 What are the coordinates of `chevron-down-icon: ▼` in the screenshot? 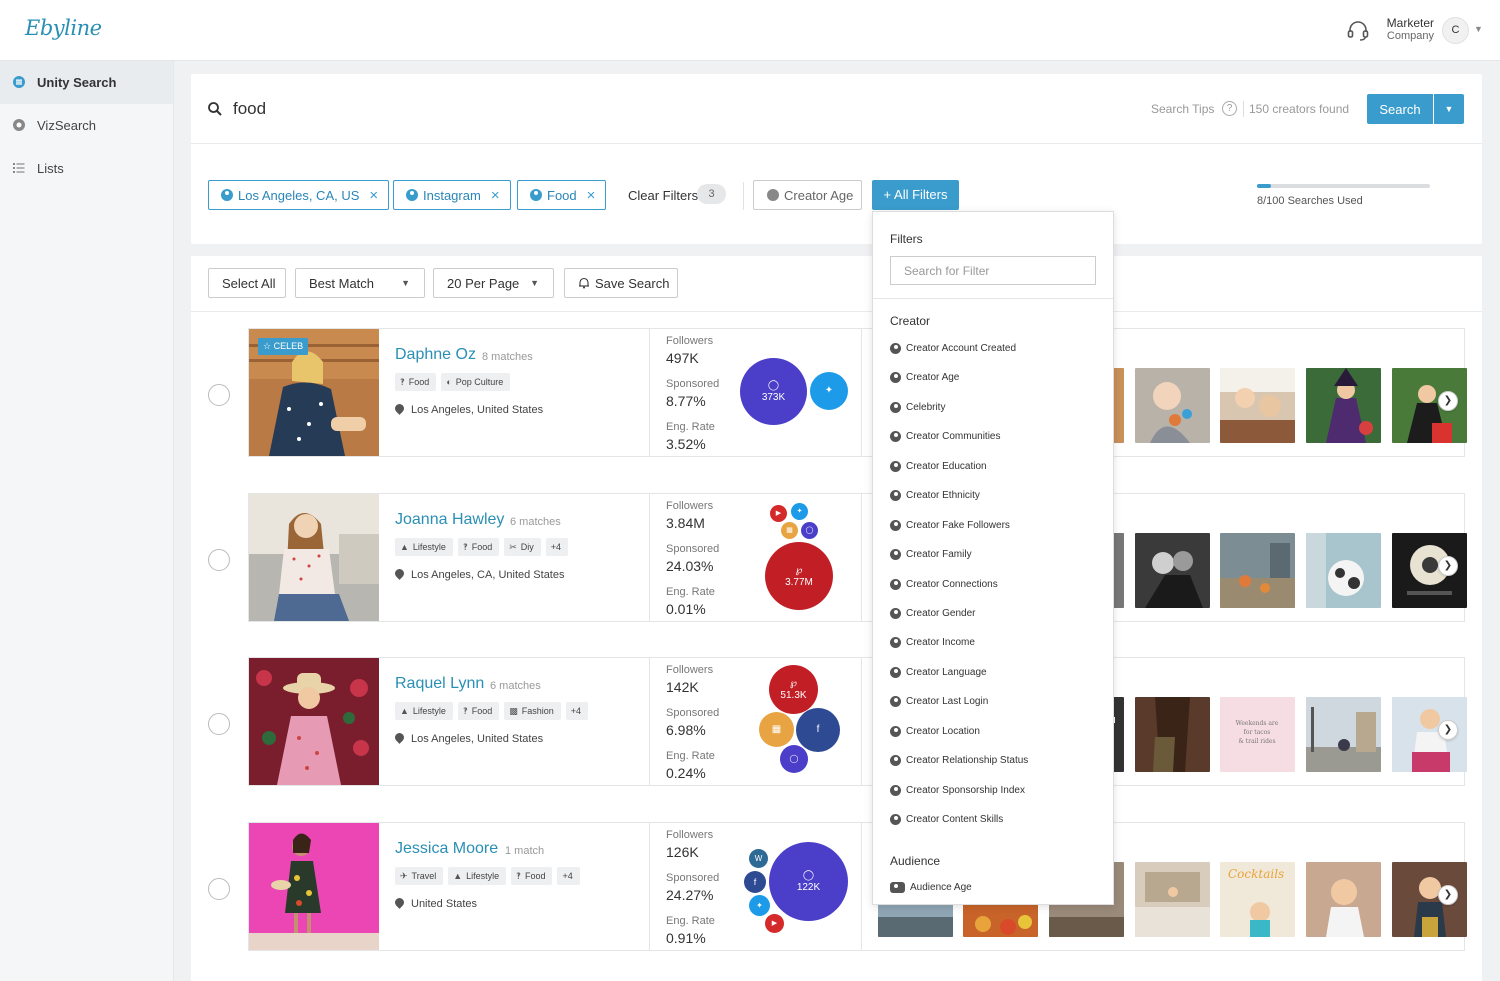 It's located at (1478, 29).